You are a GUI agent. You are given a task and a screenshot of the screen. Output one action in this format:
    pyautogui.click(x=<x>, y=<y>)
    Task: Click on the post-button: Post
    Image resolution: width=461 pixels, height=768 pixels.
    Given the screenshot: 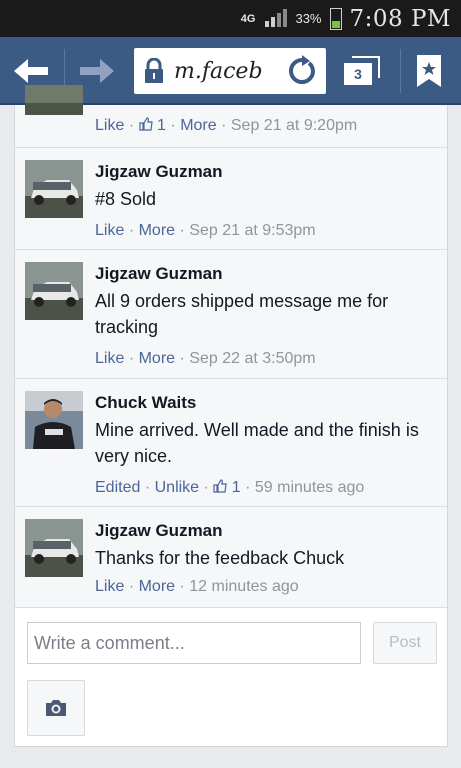 What is the action you would take?
    pyautogui.click(x=405, y=643)
    